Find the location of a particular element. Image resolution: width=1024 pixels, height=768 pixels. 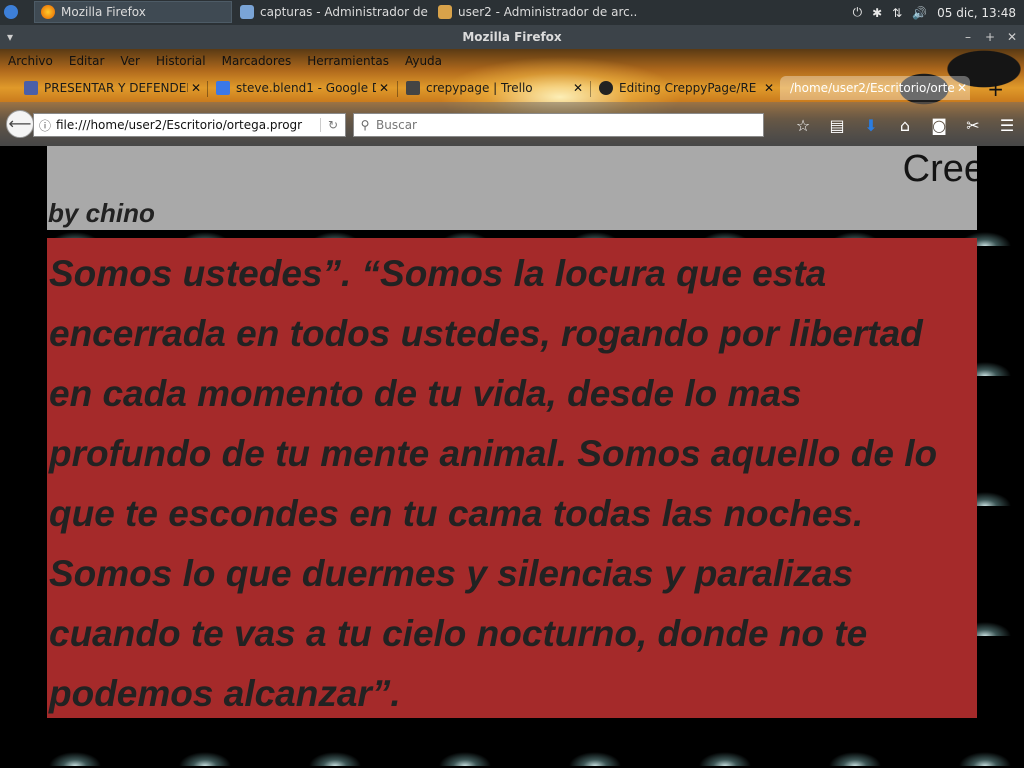

tab-label: crepypage | Trello is located at coordinates (479, 88).